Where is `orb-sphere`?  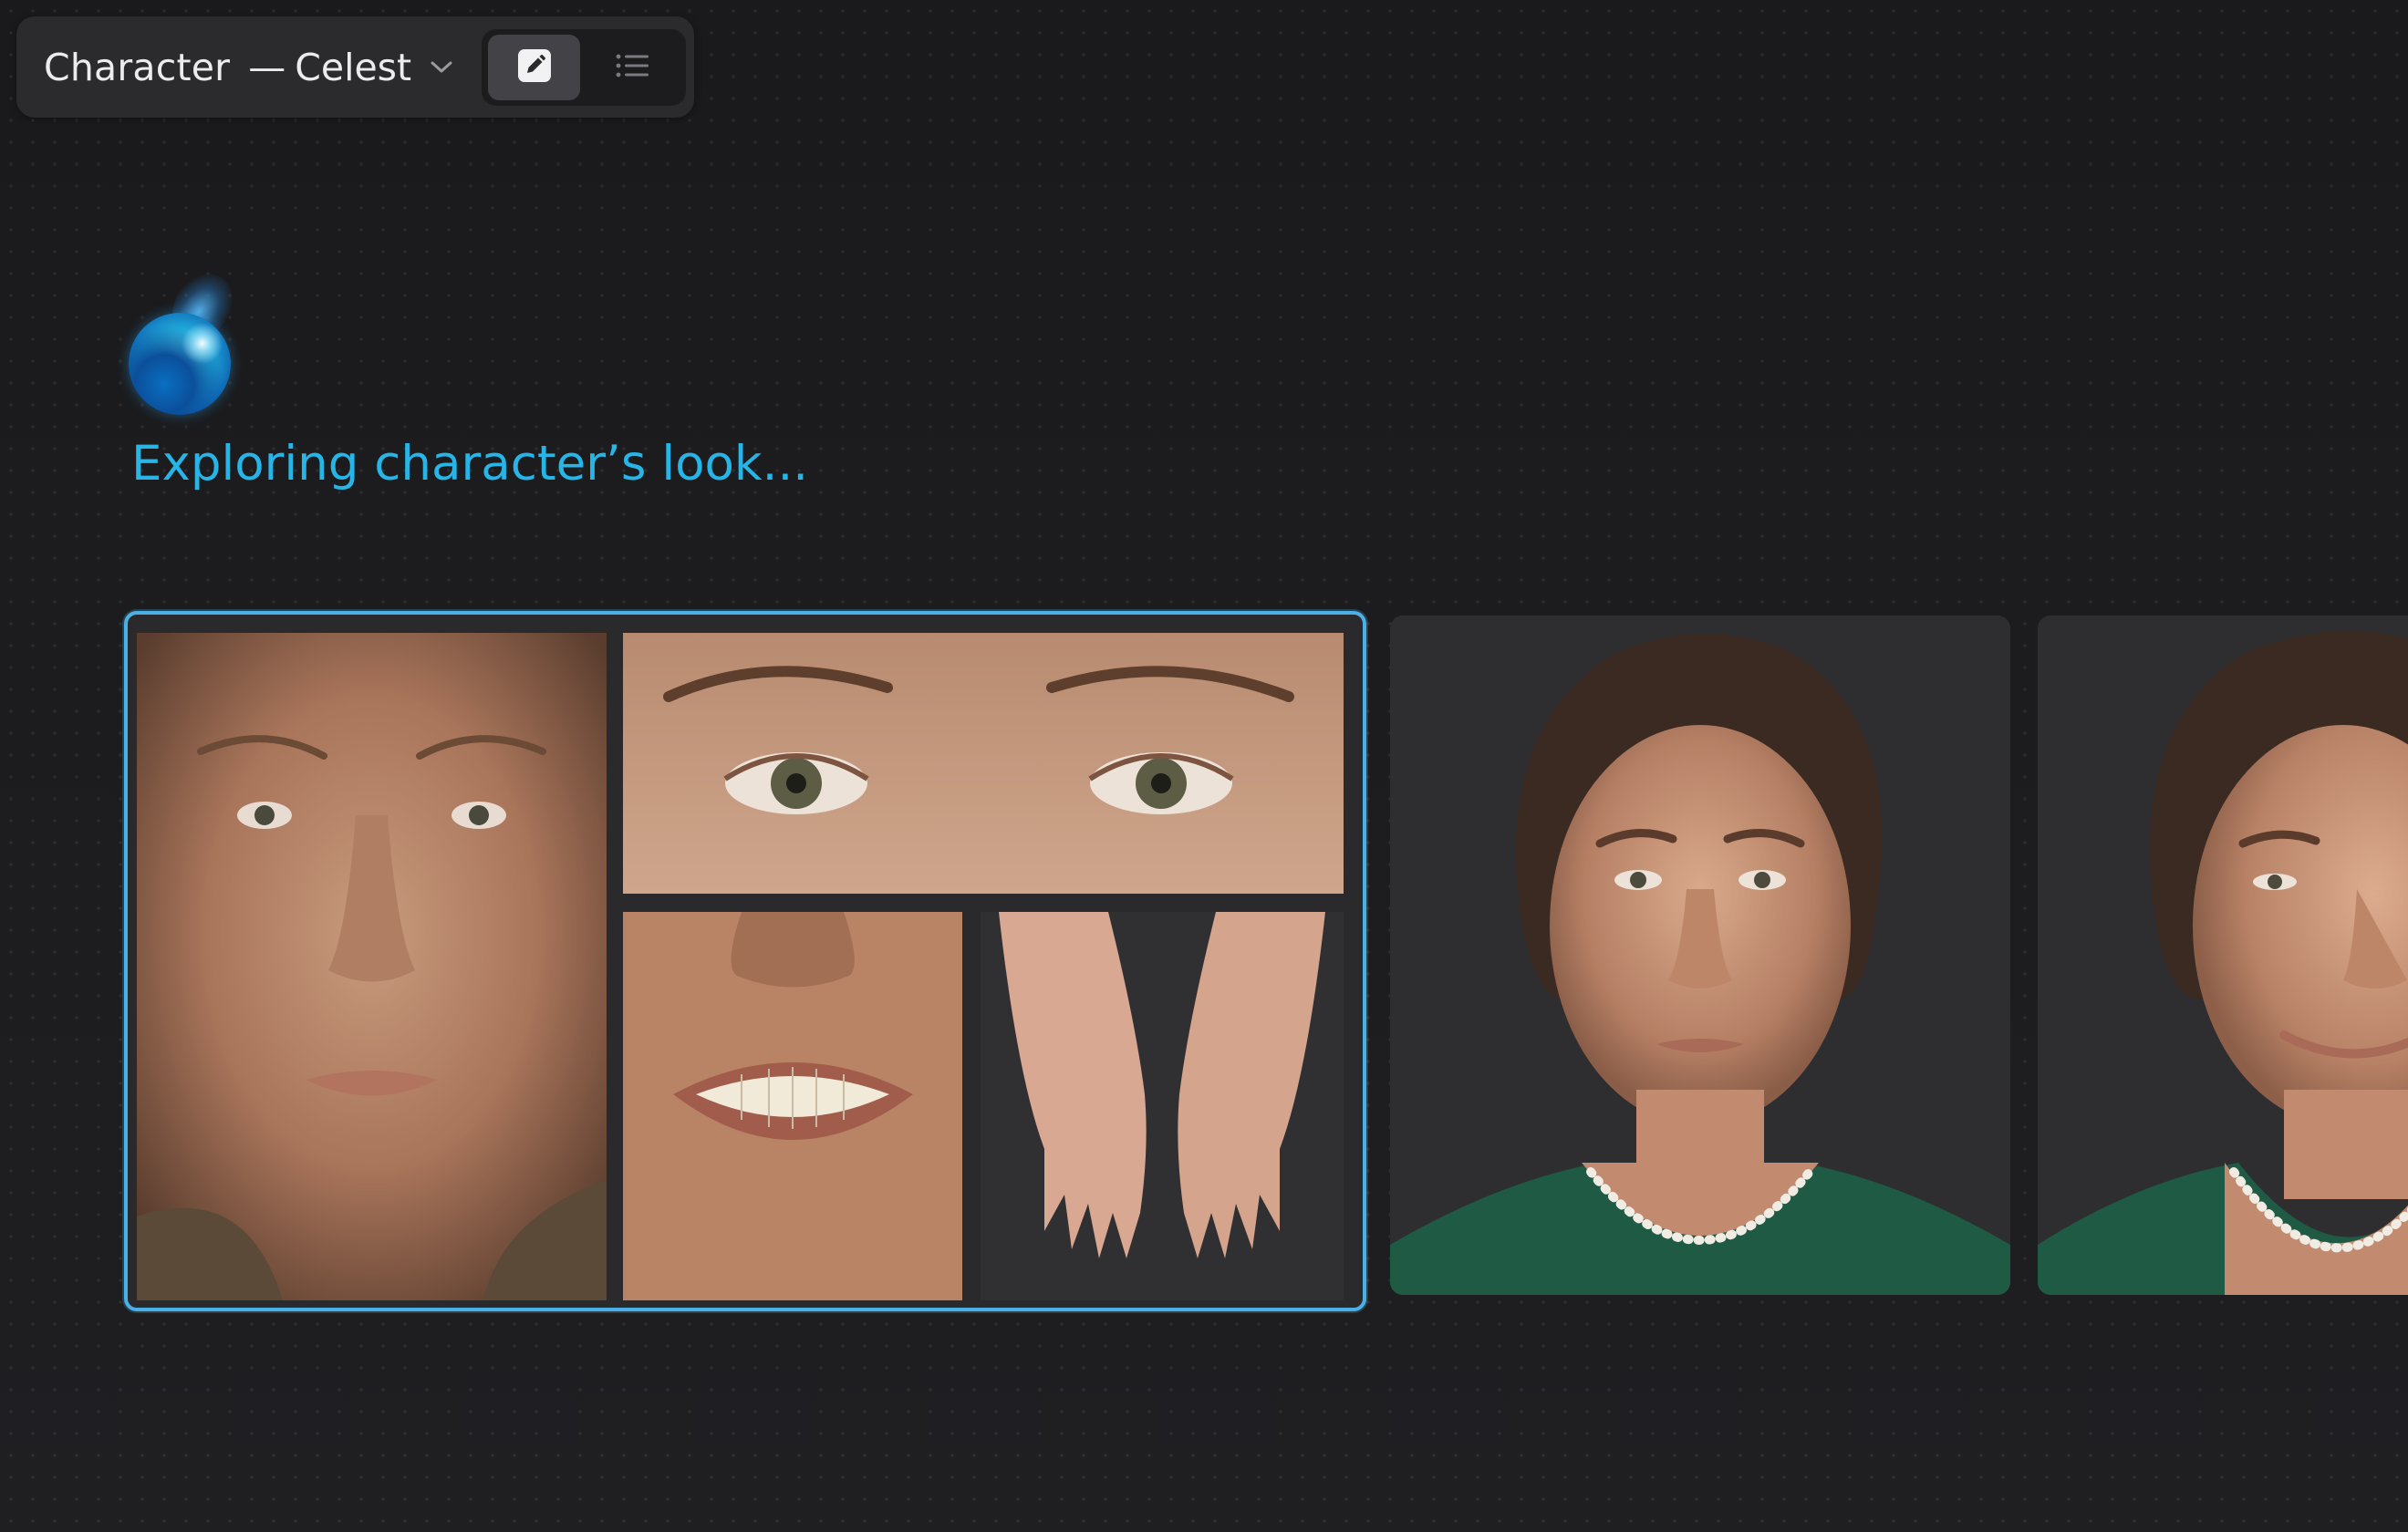 orb-sphere is located at coordinates (180, 364).